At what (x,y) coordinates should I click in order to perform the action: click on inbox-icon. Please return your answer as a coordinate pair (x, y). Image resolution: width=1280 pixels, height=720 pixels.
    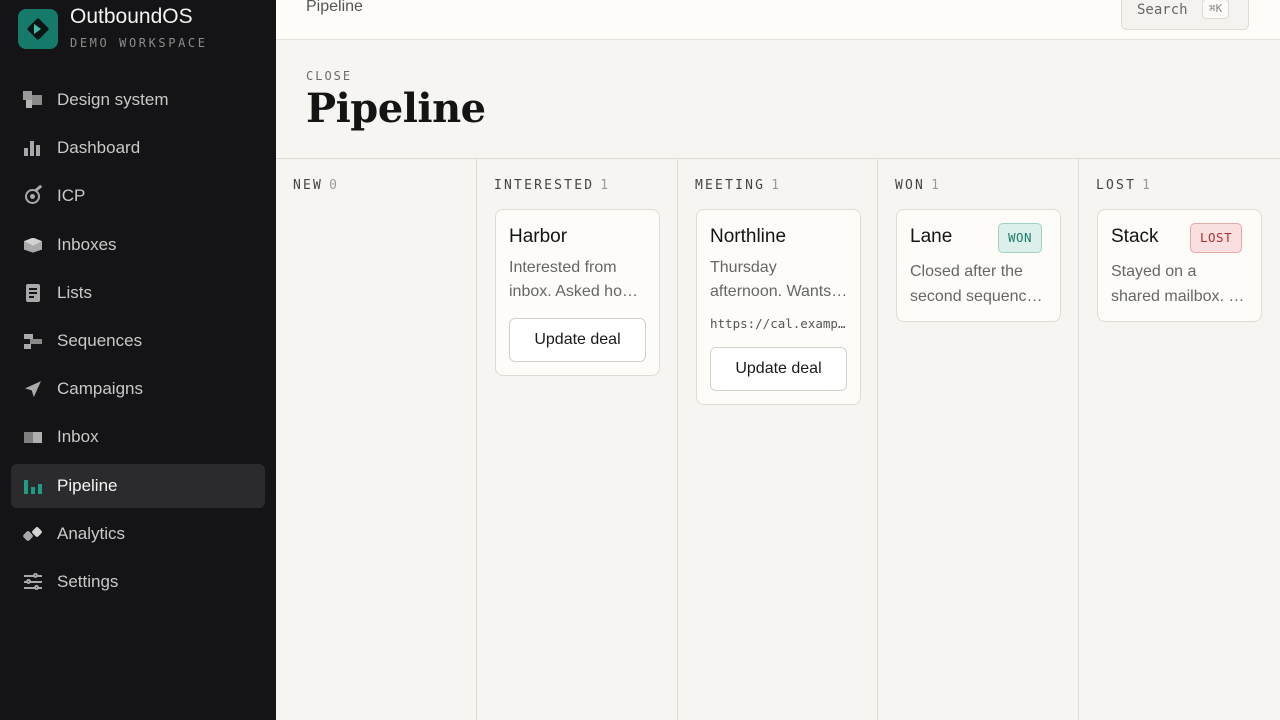
    Looking at the image, I should click on (33, 437).